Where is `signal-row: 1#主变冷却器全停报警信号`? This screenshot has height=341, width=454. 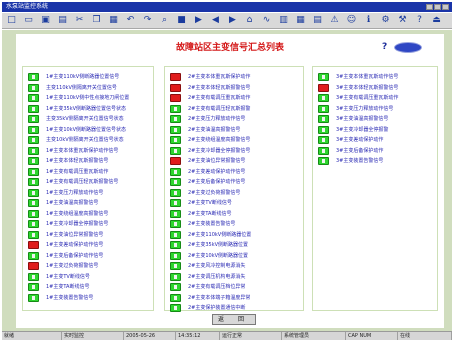
signal-row: 1#主变冷却器全停报警信号 is located at coordinates (90, 224).